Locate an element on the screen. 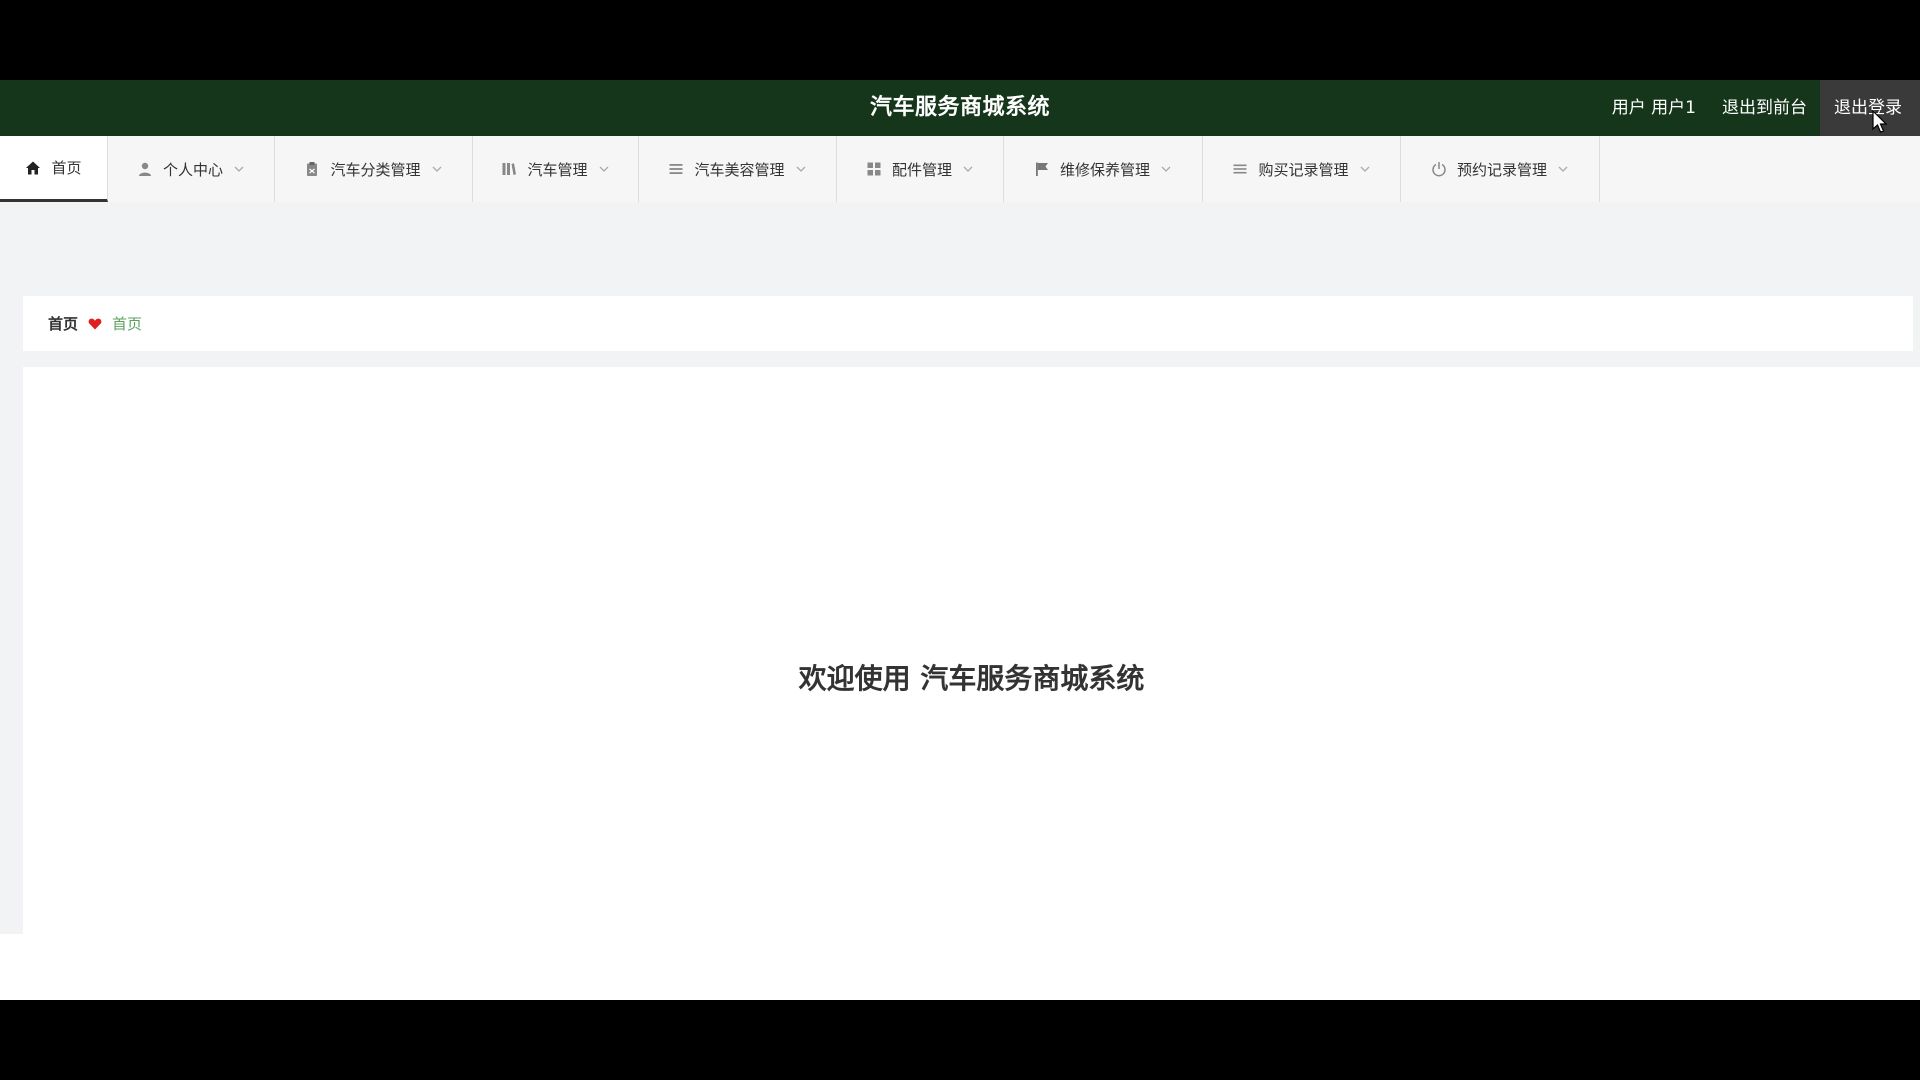  nav-item-appointment-records: 预约记录管理 is located at coordinates (1500, 169).